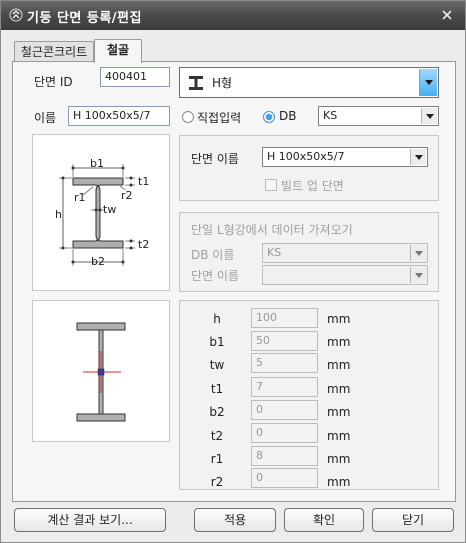 Image resolution: width=466 pixels, height=543 pixels. I want to click on ok-button: 확인, so click(324, 520).